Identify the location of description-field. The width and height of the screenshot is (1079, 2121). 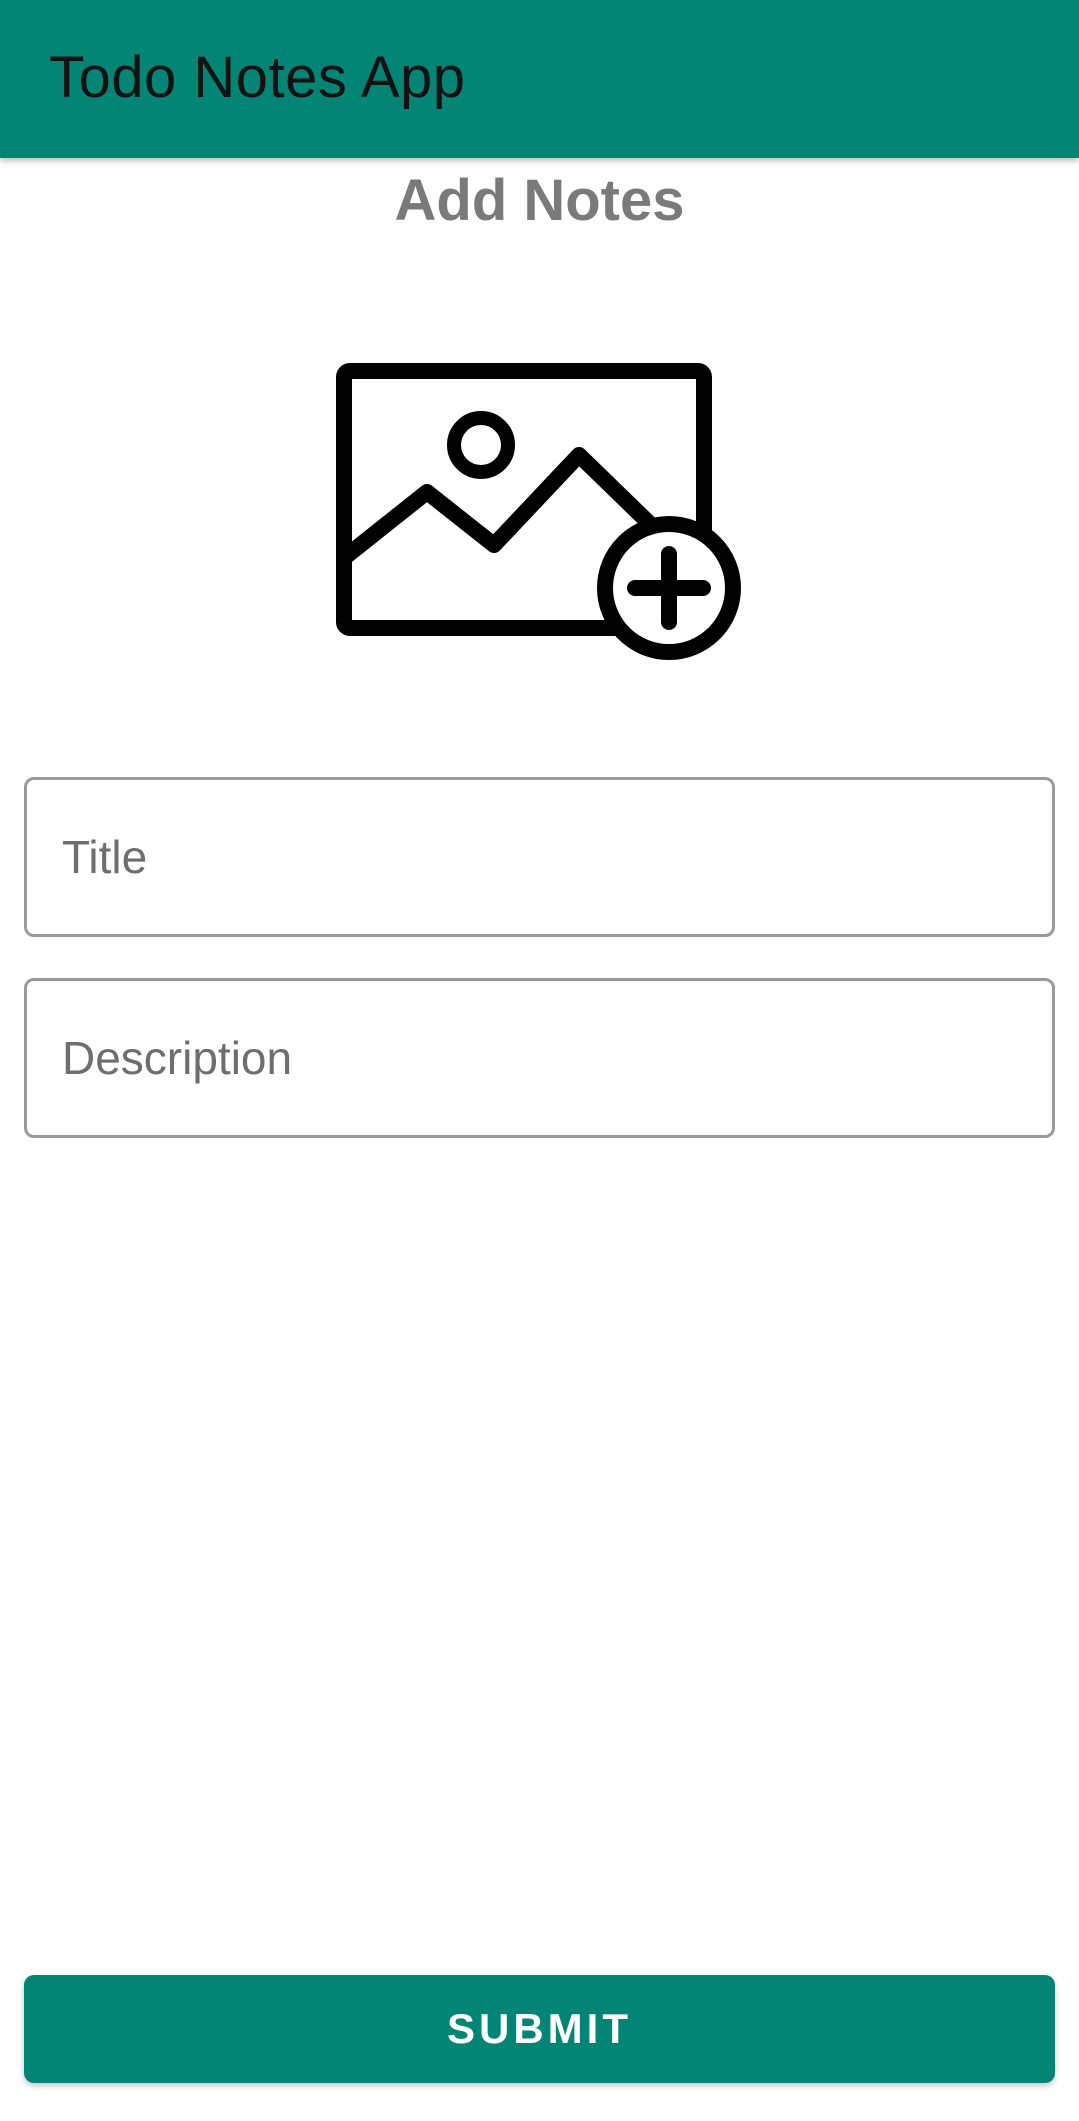
(539, 1058).